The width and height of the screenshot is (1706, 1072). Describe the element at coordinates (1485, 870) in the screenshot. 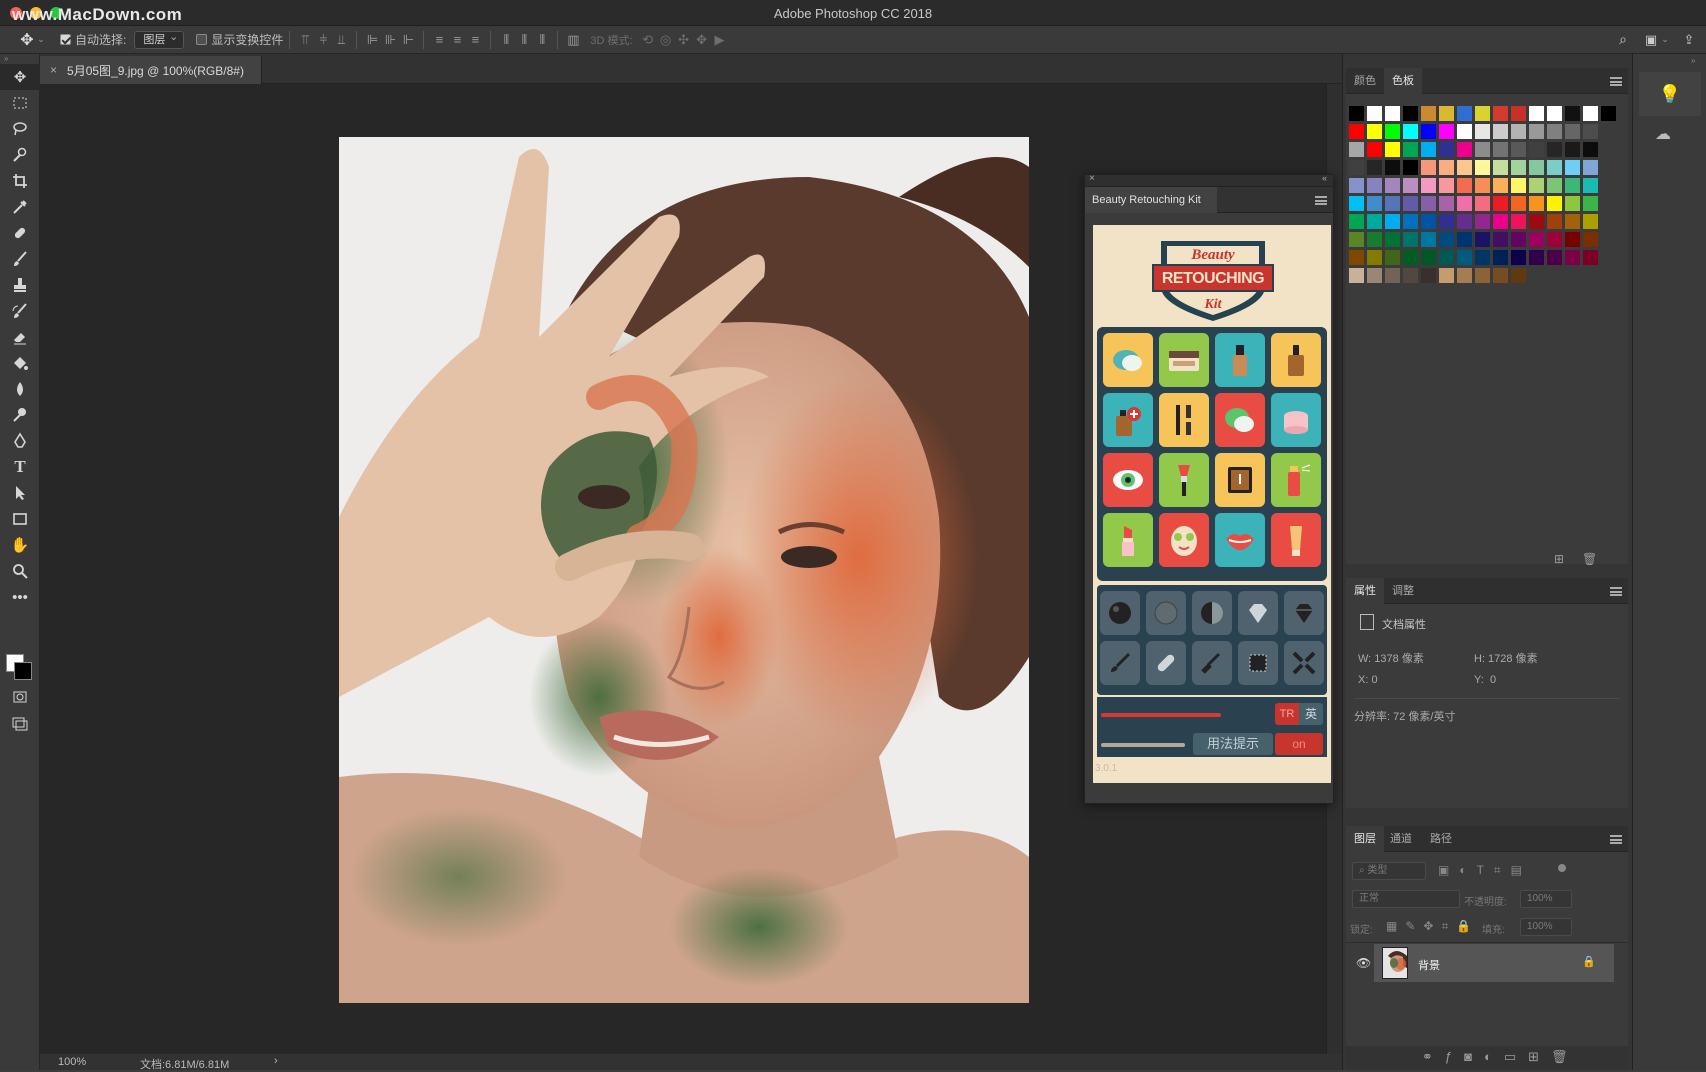

I see `layer-filter-icons: ▣◐T⌗▤` at that location.